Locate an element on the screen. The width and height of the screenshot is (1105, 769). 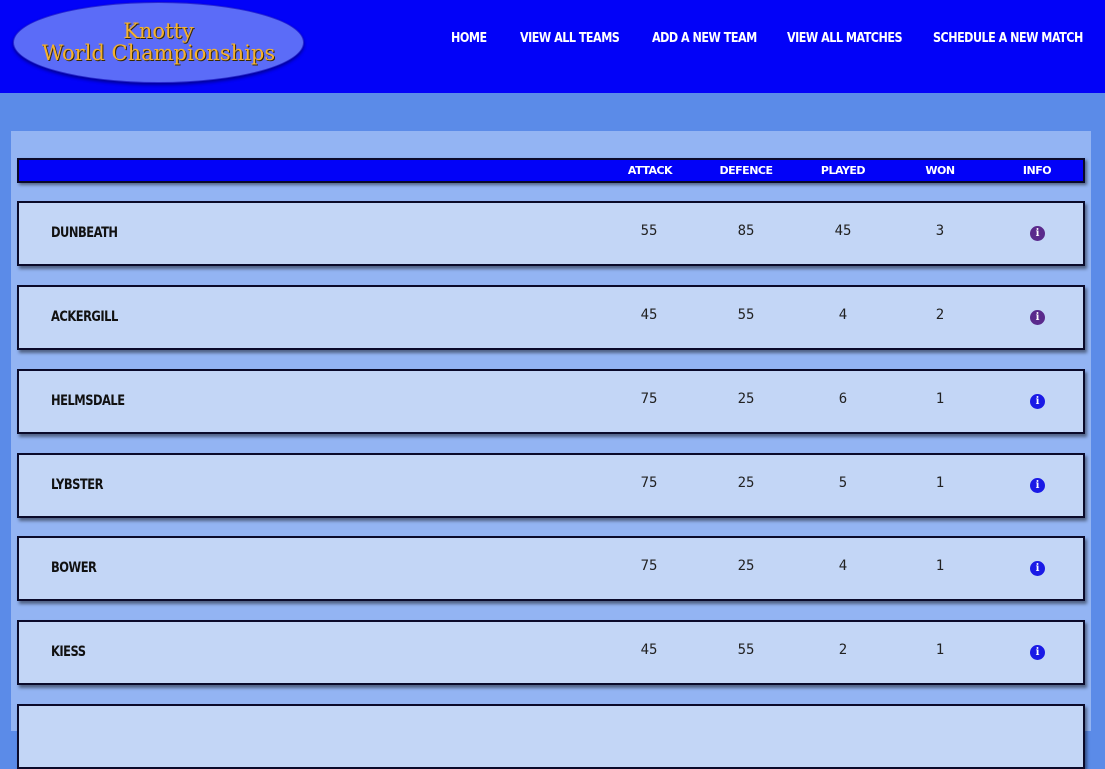
team-name: Lybster is located at coordinates (77, 485).